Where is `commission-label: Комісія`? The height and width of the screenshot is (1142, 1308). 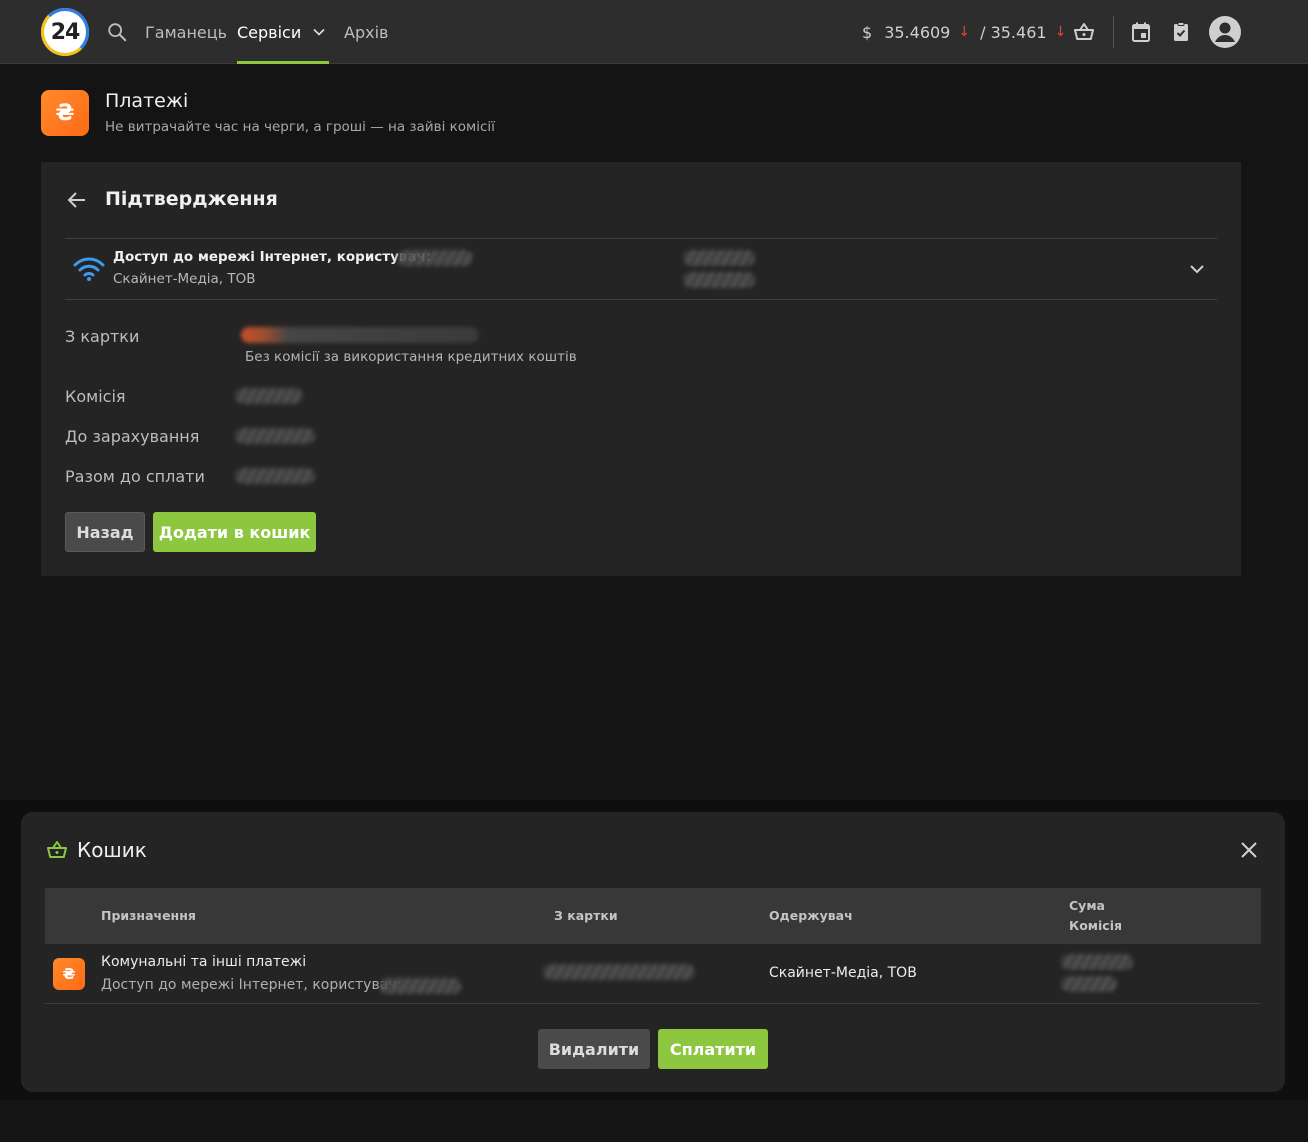
commission-label: Комісія is located at coordinates (95, 396).